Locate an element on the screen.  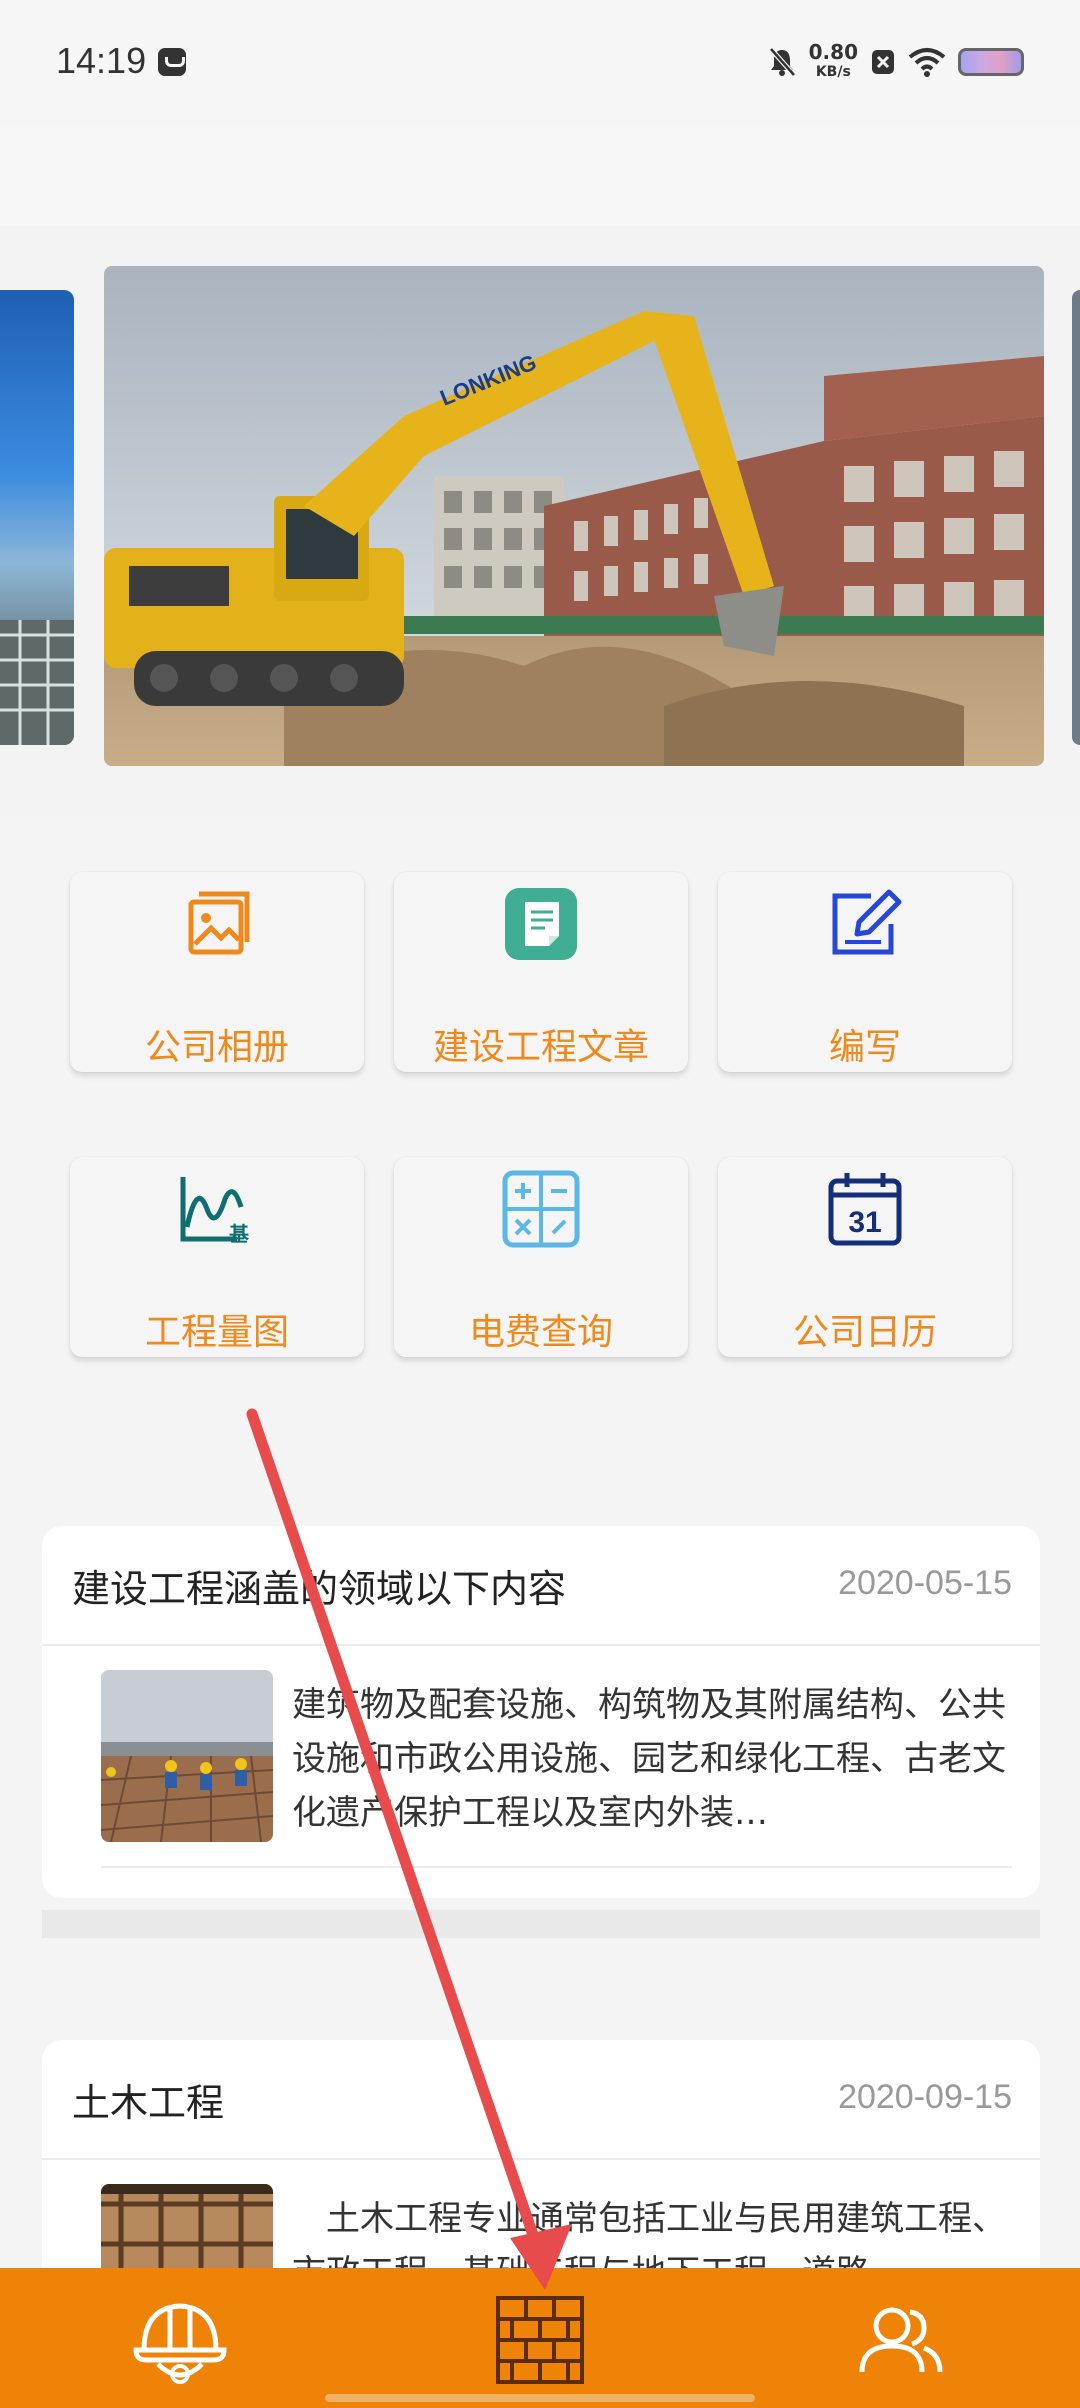
battery-icon is located at coordinates (991, 62).